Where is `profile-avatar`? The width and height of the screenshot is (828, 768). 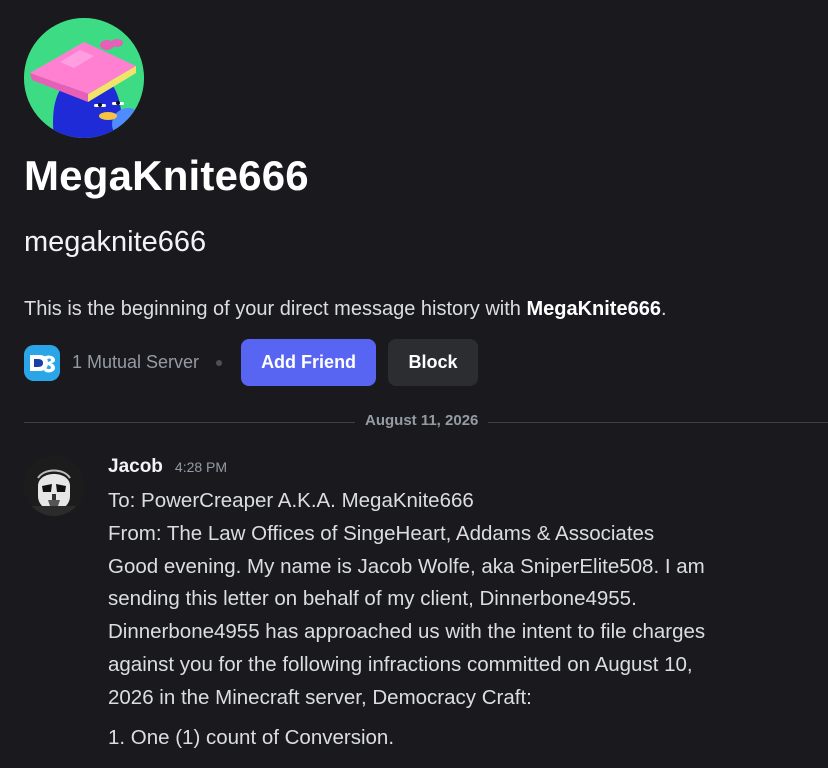 profile-avatar is located at coordinates (84, 78).